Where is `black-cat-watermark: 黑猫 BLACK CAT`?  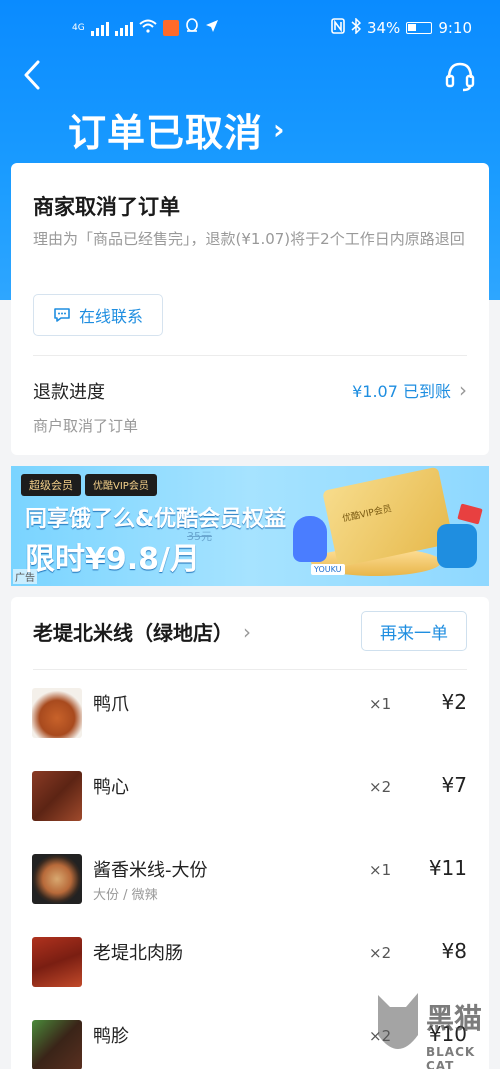
black-cat-watermark: 黑猫 BLACK CAT is located at coordinates (434, 1026).